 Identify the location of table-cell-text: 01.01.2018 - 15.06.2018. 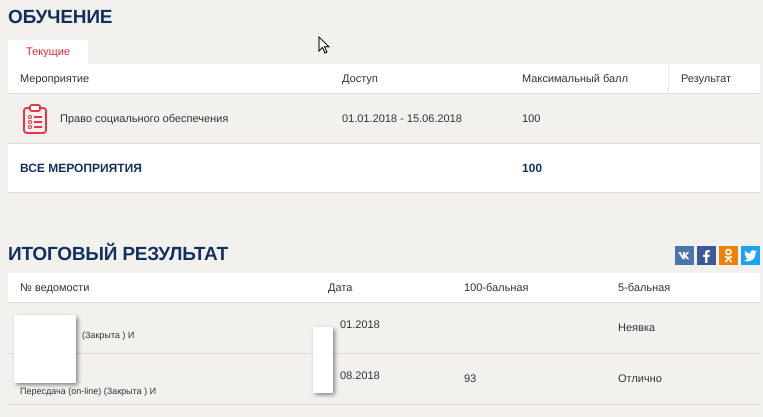
(402, 118).